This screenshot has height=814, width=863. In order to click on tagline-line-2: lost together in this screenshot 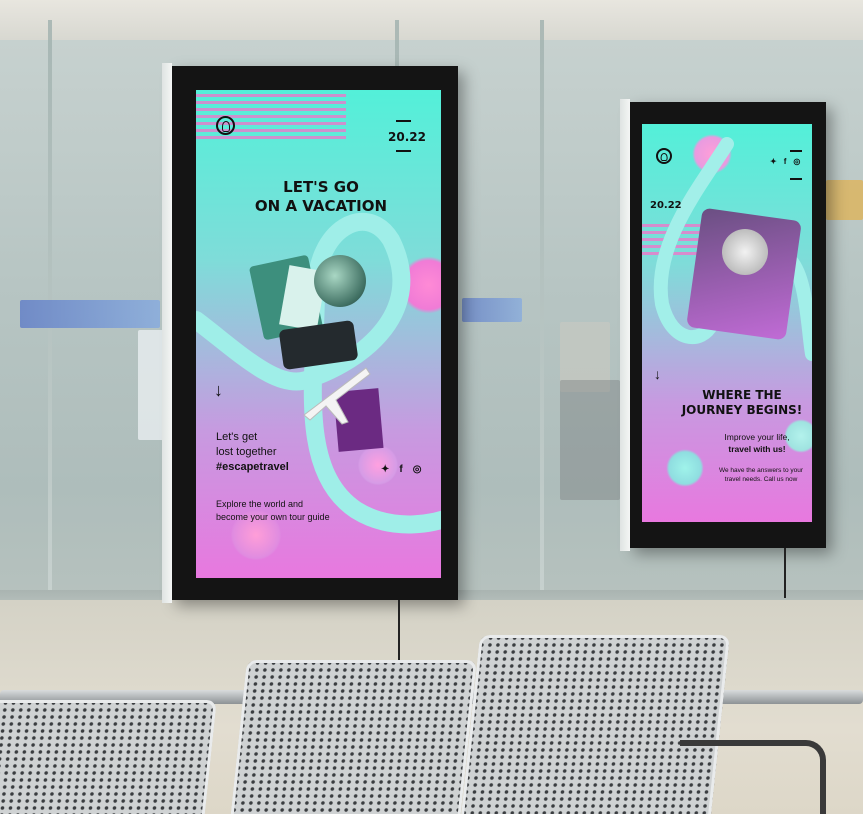, I will do `click(246, 451)`.